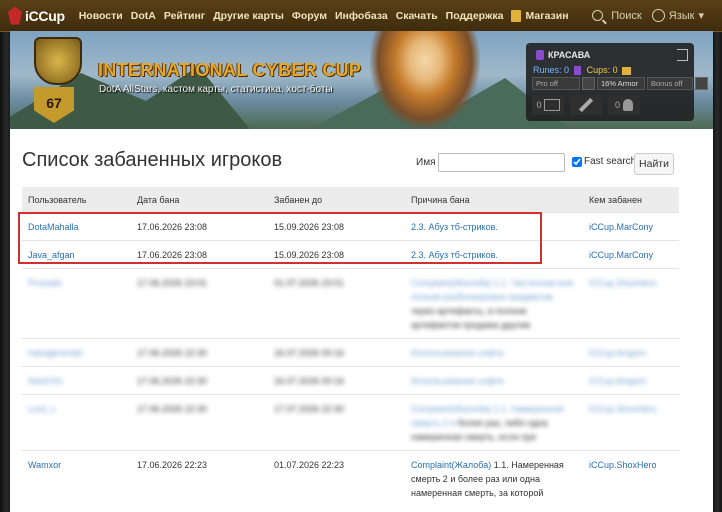 This screenshot has width=722, height=512. I want to click on ban-date: 17.06.2026 23:08, so click(199, 254).